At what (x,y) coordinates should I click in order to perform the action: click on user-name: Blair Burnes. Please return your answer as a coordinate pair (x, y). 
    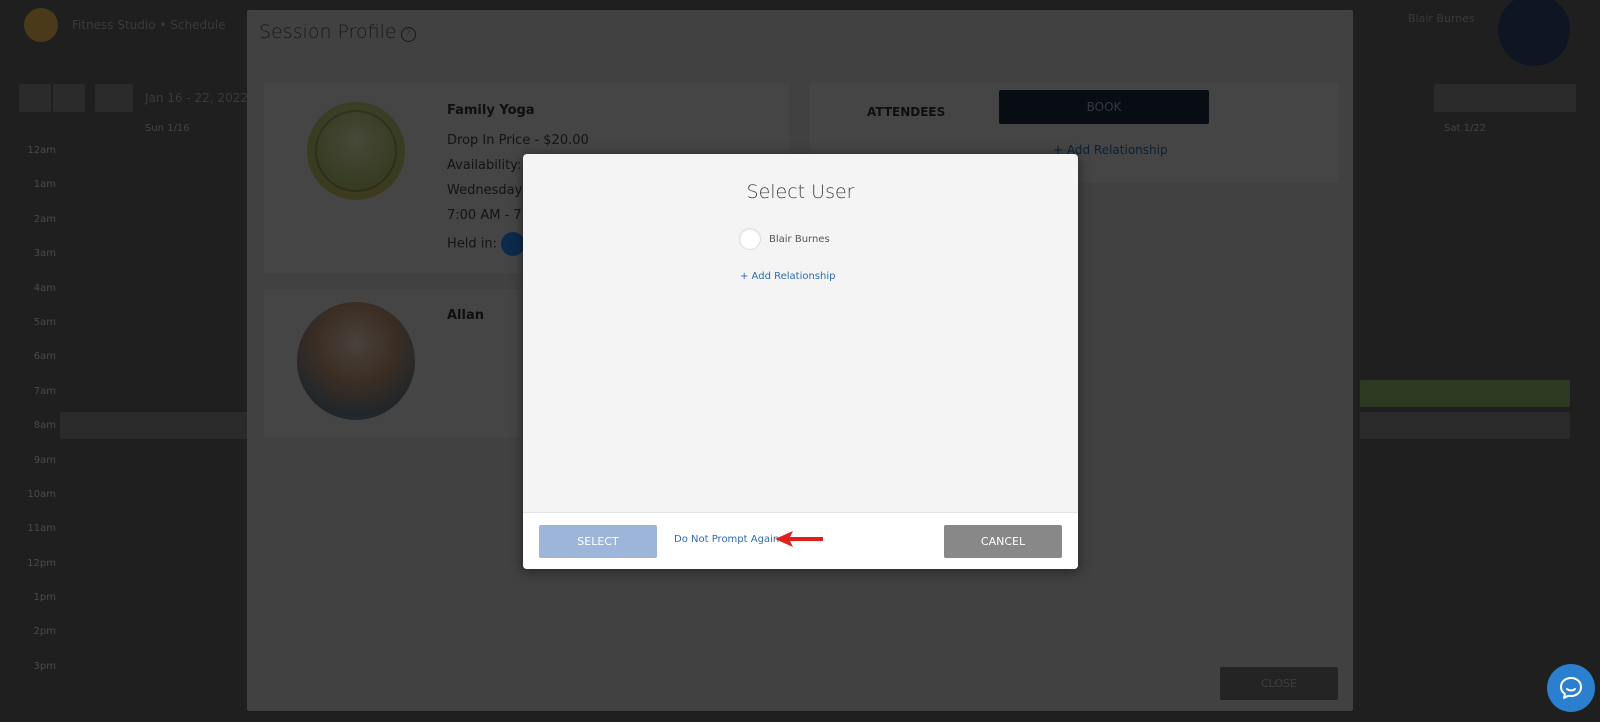
    Looking at the image, I should click on (1441, 18).